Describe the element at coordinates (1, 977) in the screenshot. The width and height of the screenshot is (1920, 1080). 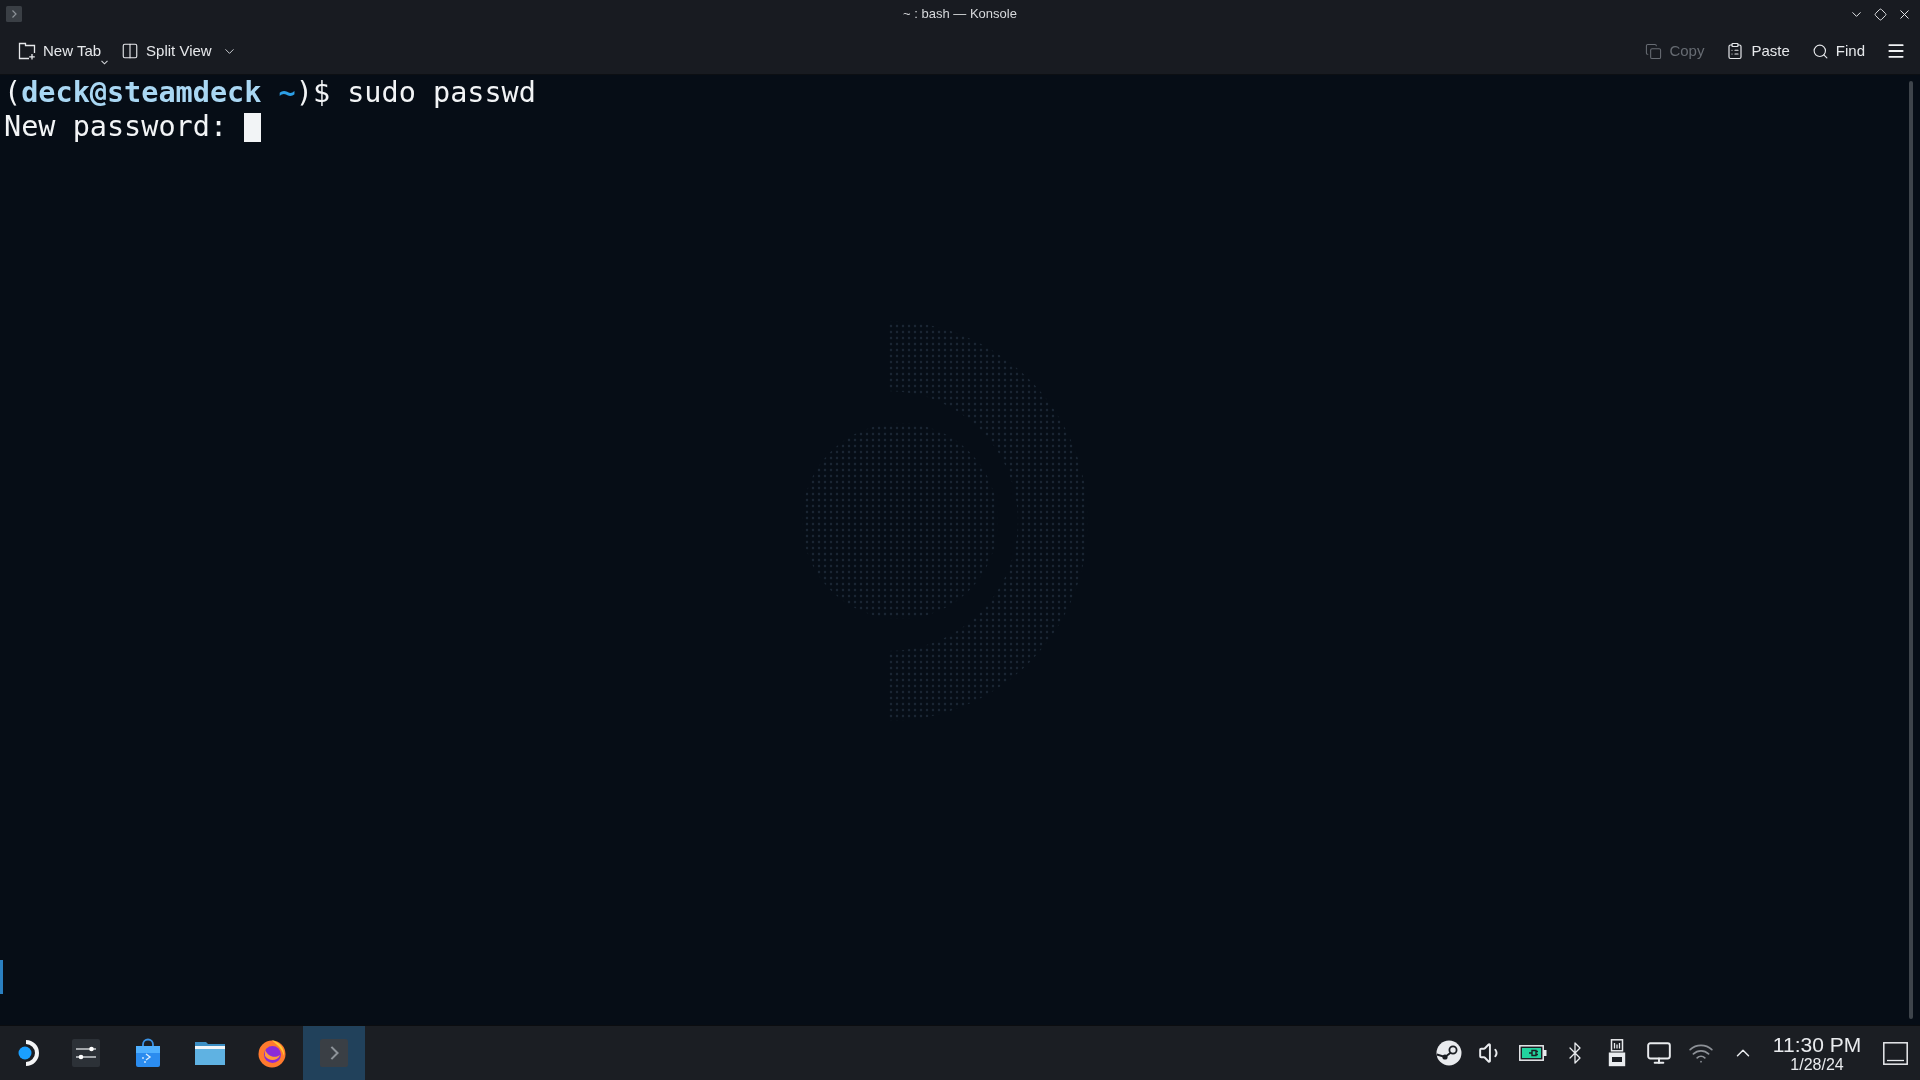
I see `edge-indicator` at that location.